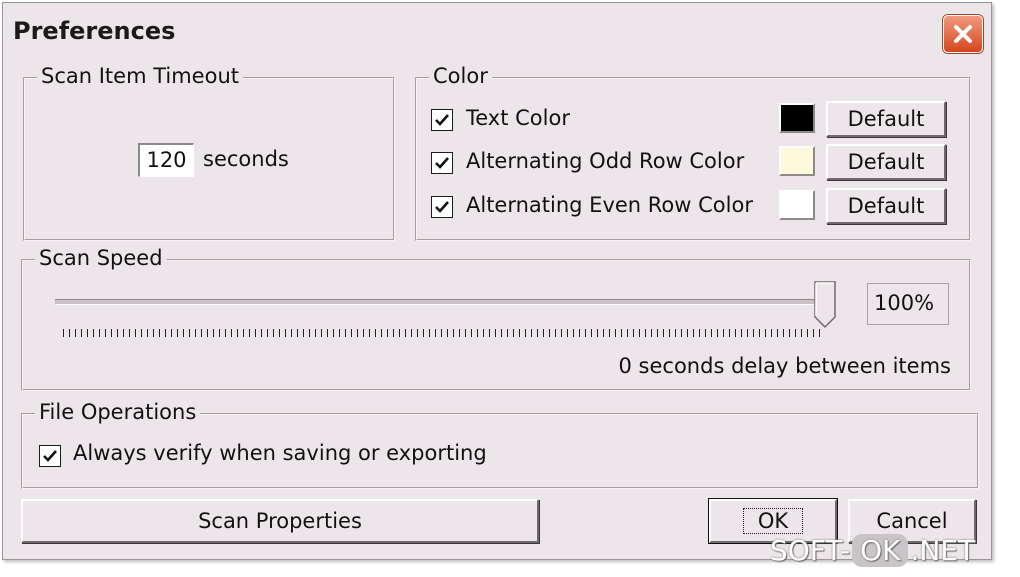 The height and width of the screenshot is (577, 1020). What do you see at coordinates (886, 119) in the screenshot?
I see `text-color-default-button: Default` at bounding box center [886, 119].